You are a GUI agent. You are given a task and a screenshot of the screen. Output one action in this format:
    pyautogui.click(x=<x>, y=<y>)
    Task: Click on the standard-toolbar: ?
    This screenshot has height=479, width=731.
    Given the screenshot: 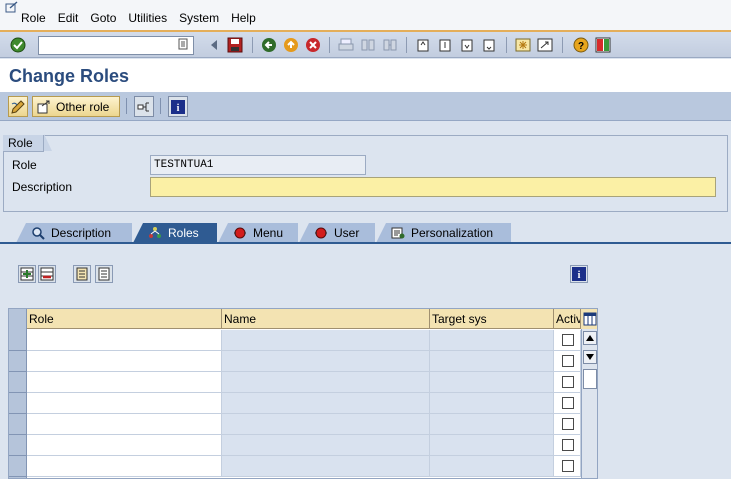 What is the action you would take?
    pyautogui.click(x=365, y=45)
    